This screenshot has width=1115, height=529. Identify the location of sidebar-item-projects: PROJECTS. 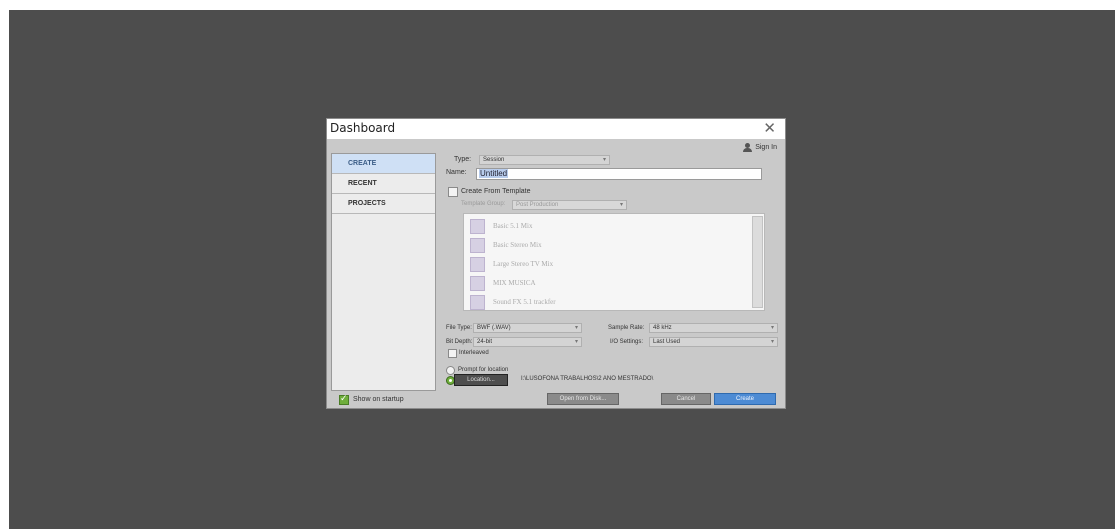
(383, 204).